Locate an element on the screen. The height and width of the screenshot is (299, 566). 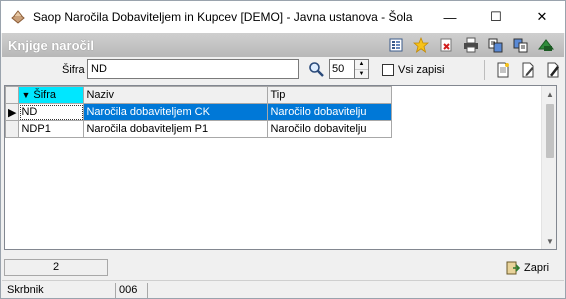
close-button-label: Zapri is located at coordinates (537, 268).